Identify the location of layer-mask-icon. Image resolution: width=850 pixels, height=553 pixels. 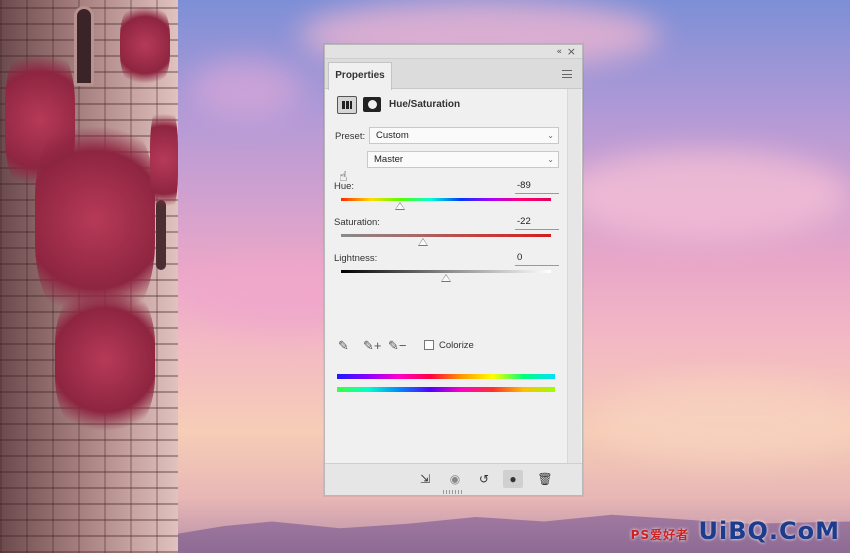
(372, 104).